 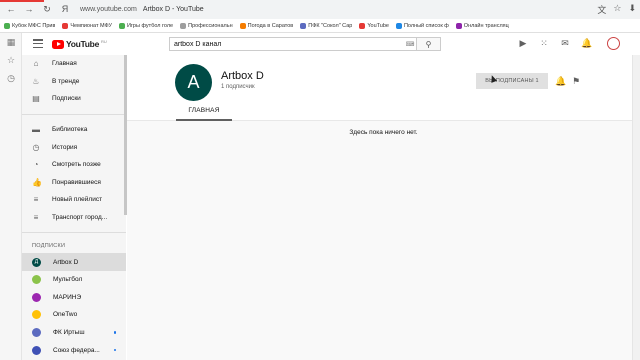 I want to click on youtube-header: YouTube RU ⌨ ⚲ ▶ ⁙ ✉ 🔔, so click(x=331, y=44).